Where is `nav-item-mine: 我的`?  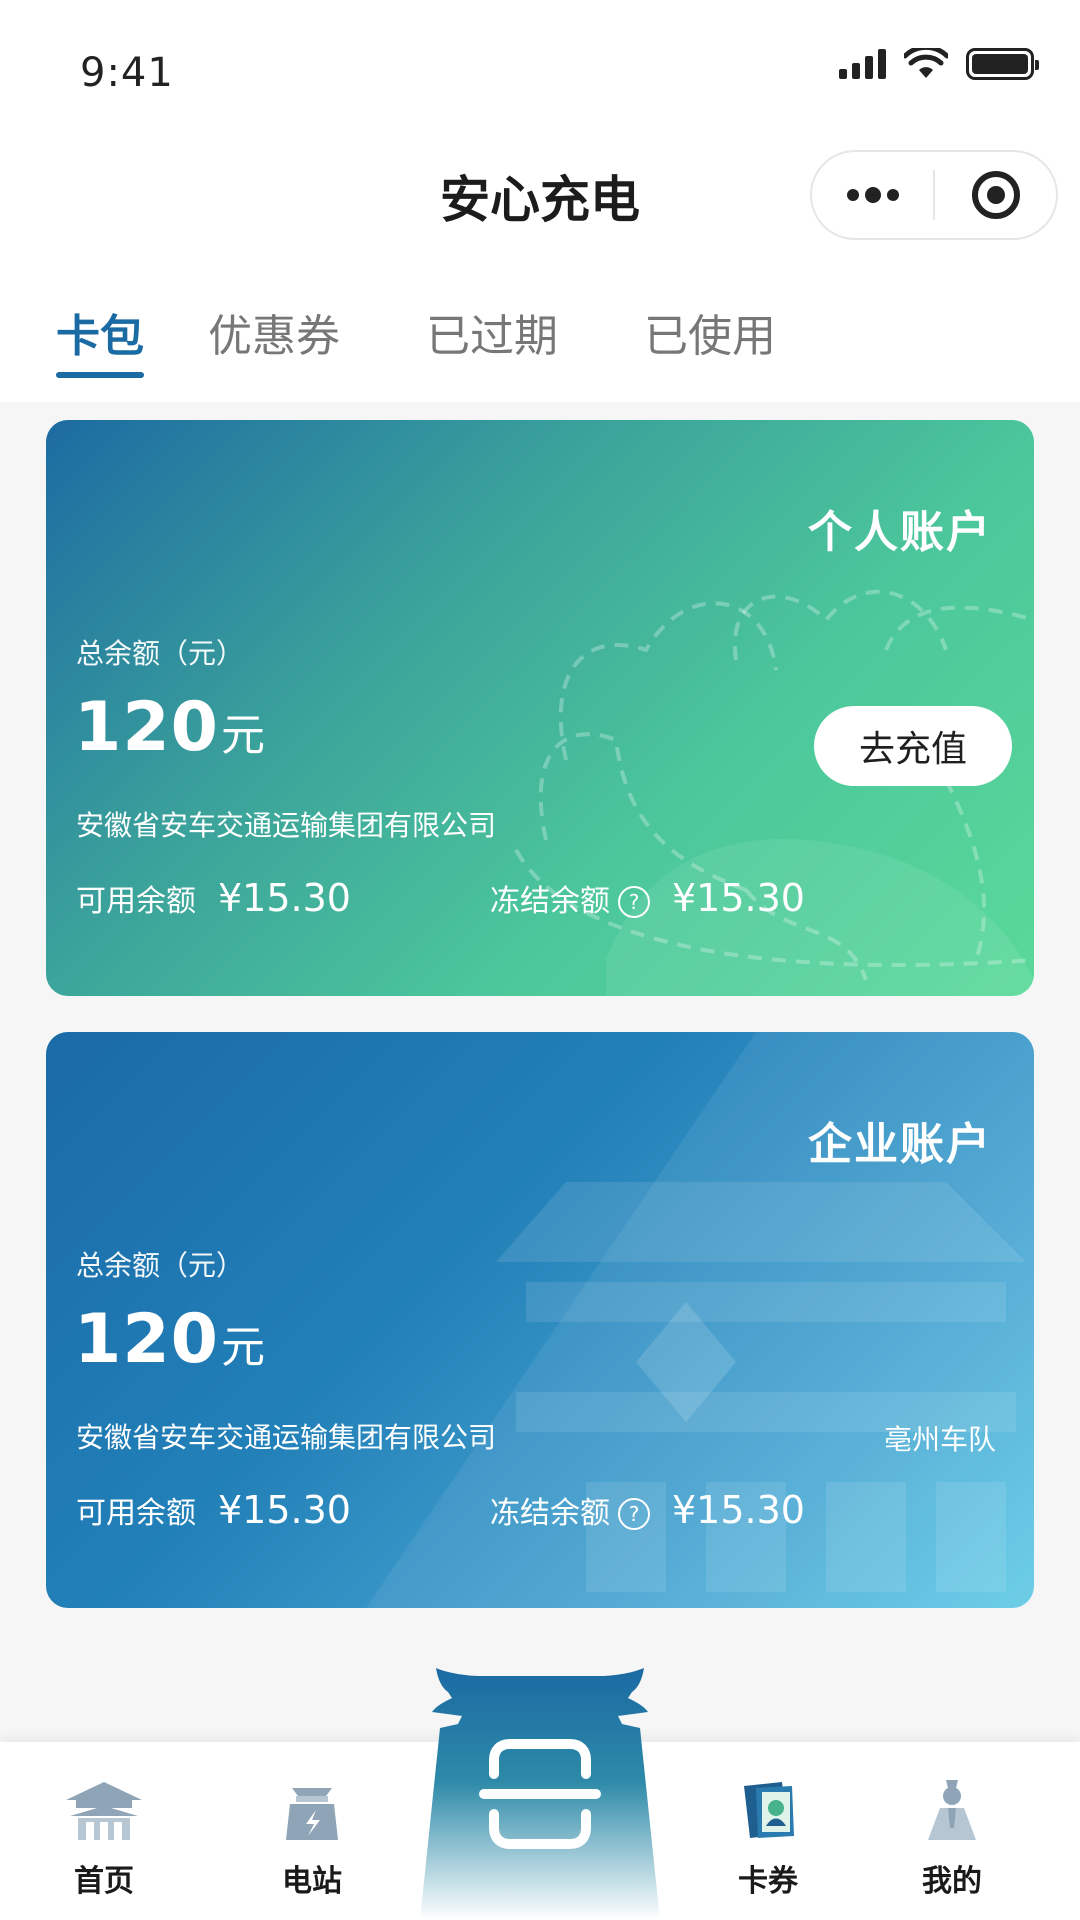
nav-item-mine: 我的 is located at coordinates (952, 1839).